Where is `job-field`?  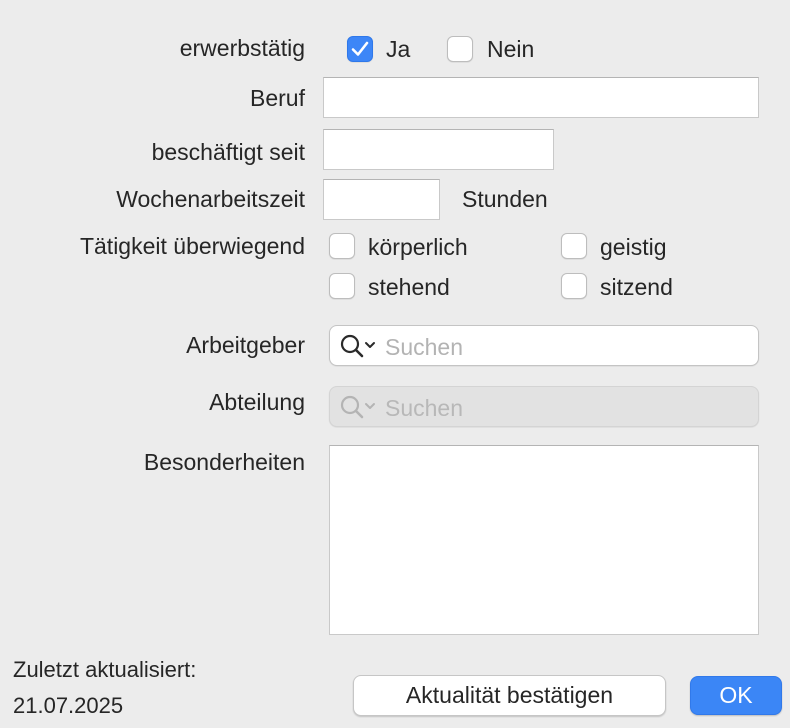
job-field is located at coordinates (541, 97).